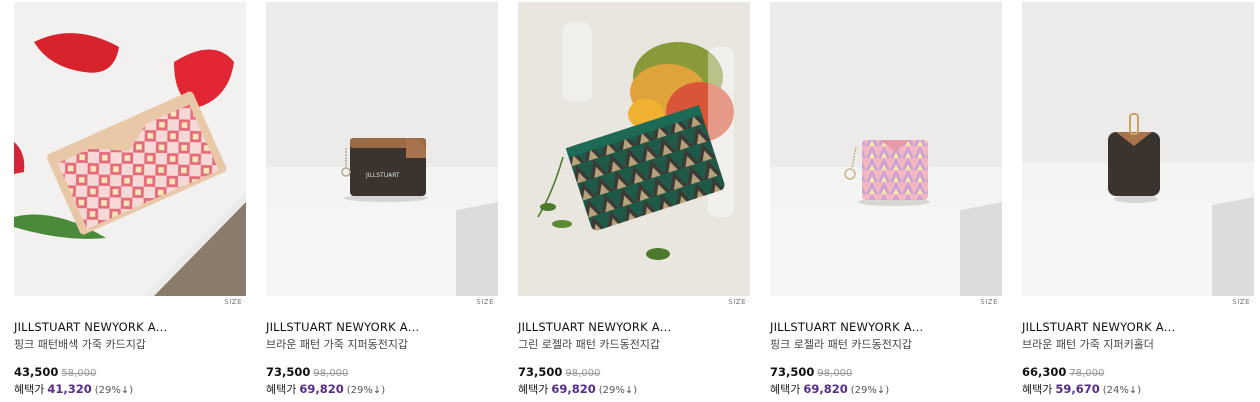  I want to click on benefit-price: 59,670, so click(1077, 389).